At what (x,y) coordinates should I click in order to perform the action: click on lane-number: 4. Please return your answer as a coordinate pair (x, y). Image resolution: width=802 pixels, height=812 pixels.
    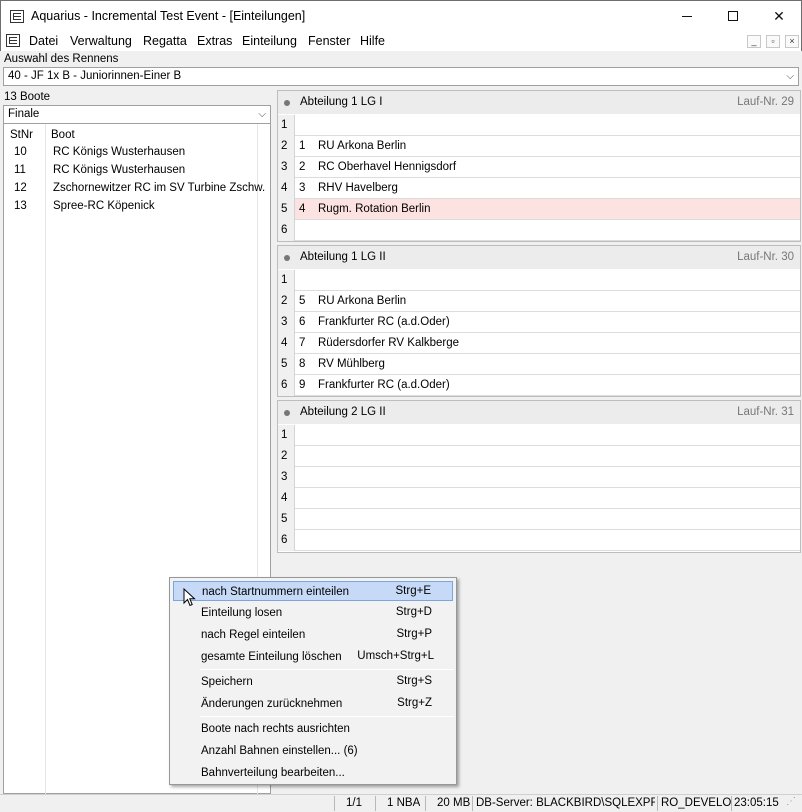
    Looking at the image, I should click on (286, 498).